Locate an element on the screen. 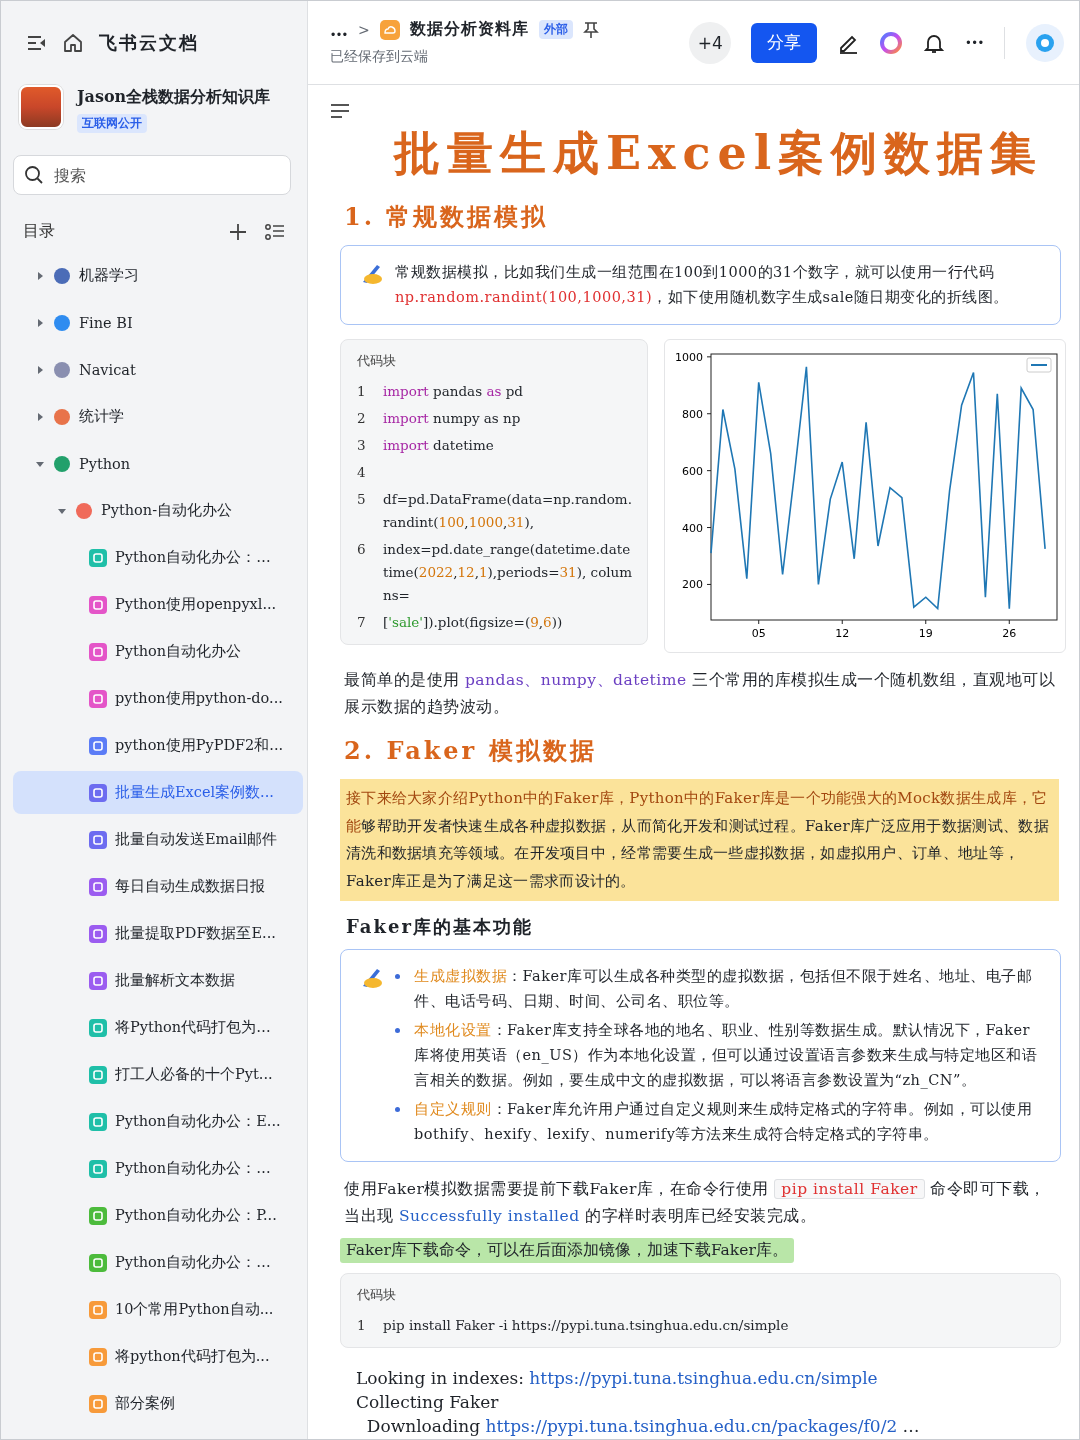 This screenshot has height=1440, width=1080. toc-label: 目录 is located at coordinates (39, 231).